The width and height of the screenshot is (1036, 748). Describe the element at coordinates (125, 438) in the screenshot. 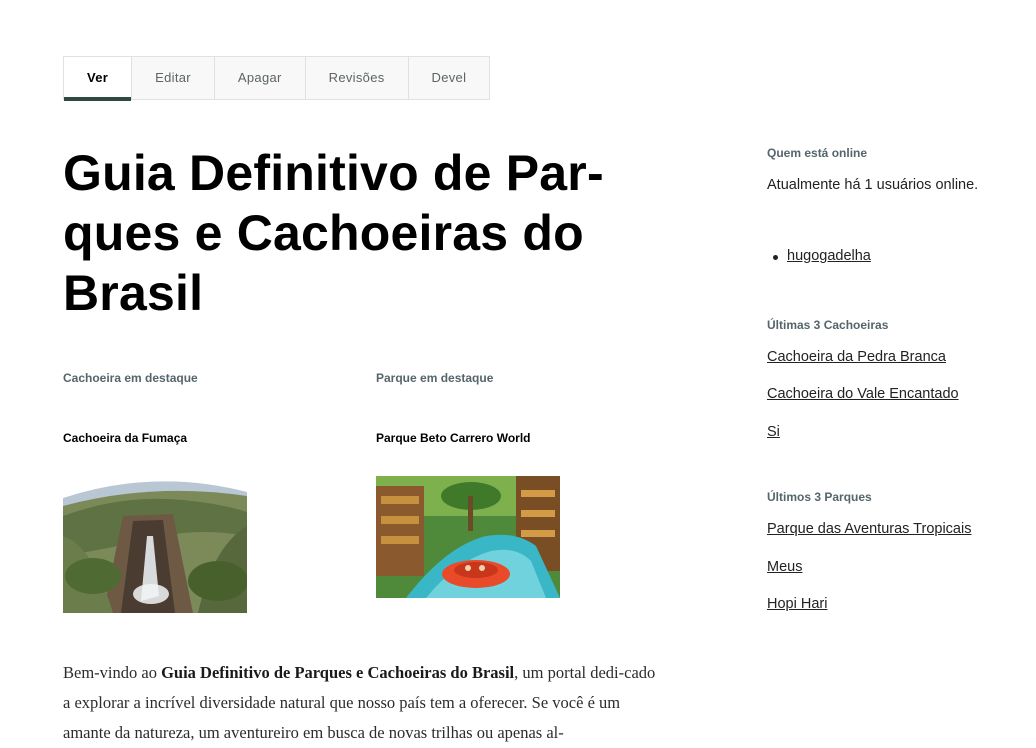

I see `featured-waterfall-name: Cachoeira da Fumaça` at that location.